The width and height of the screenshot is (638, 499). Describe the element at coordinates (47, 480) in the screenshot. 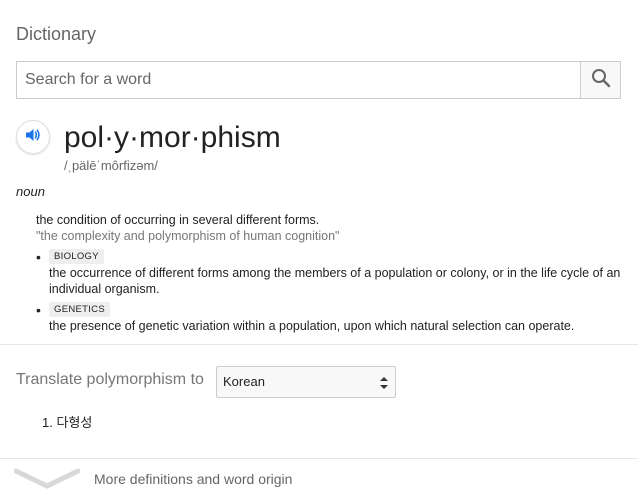

I see `chevron-down-icon` at that location.